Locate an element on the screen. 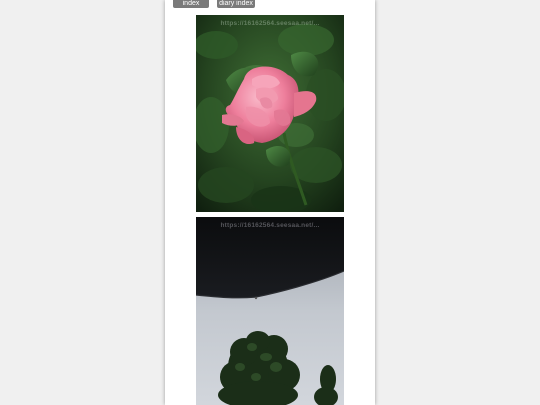  index-link: index is located at coordinates (191, 4).